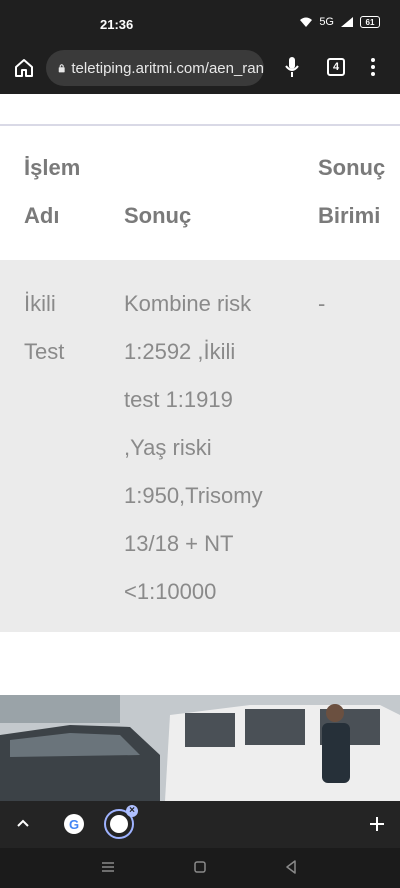 The height and width of the screenshot is (888, 400). I want to click on cell-test-name: İkili Test, so click(44, 327).